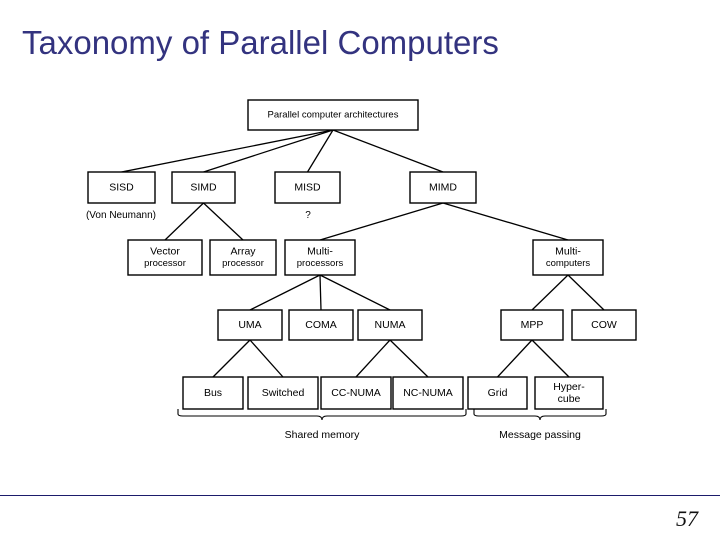 The image size is (720, 540). Describe the element at coordinates (568, 251) in the screenshot. I see `node-label-multicomp: Multi-` at that location.